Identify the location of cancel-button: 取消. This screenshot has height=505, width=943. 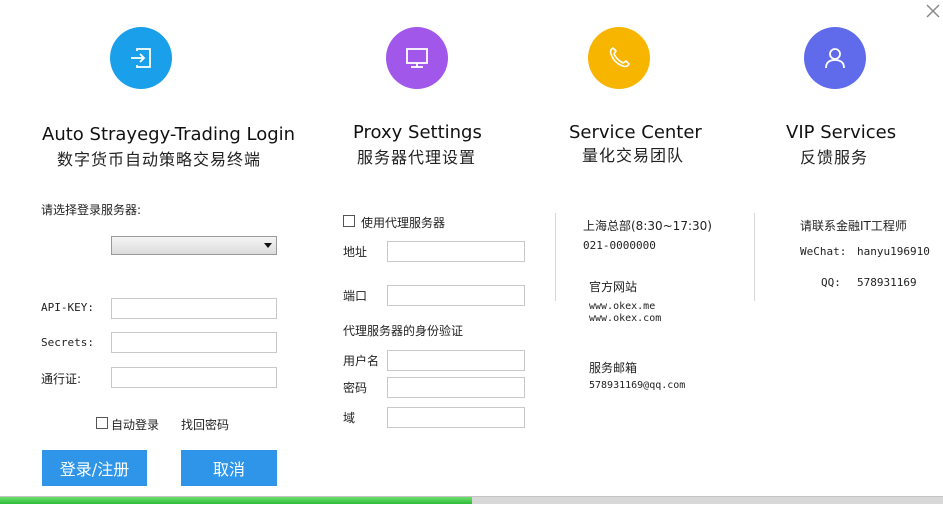
(229, 468).